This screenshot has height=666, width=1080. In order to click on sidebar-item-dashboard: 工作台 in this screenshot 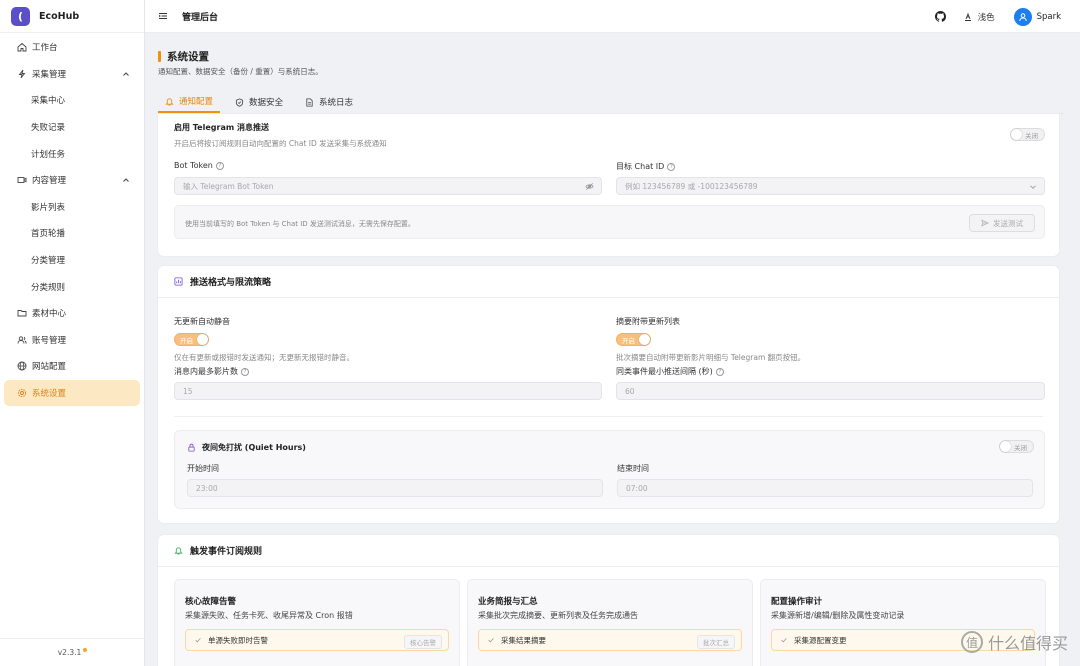, I will do `click(72, 47)`.